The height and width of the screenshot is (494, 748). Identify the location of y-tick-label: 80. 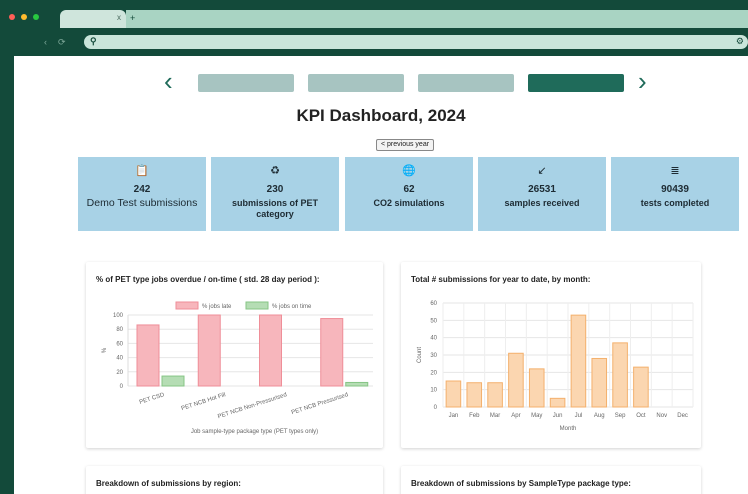
(119, 330).